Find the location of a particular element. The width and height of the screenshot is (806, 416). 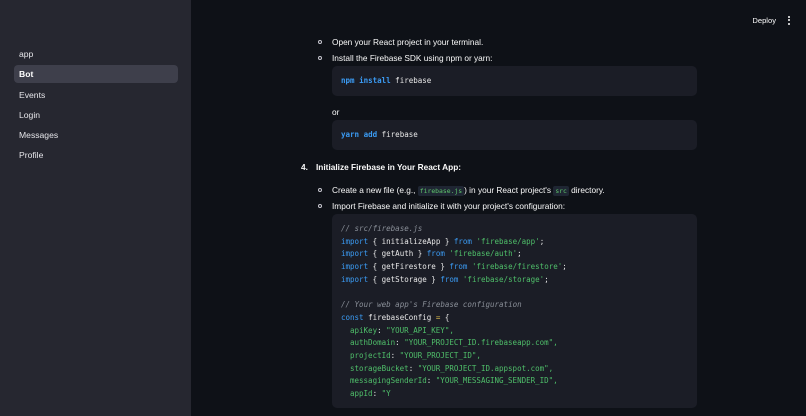

sidebar-item-app: app is located at coordinates (96, 54).